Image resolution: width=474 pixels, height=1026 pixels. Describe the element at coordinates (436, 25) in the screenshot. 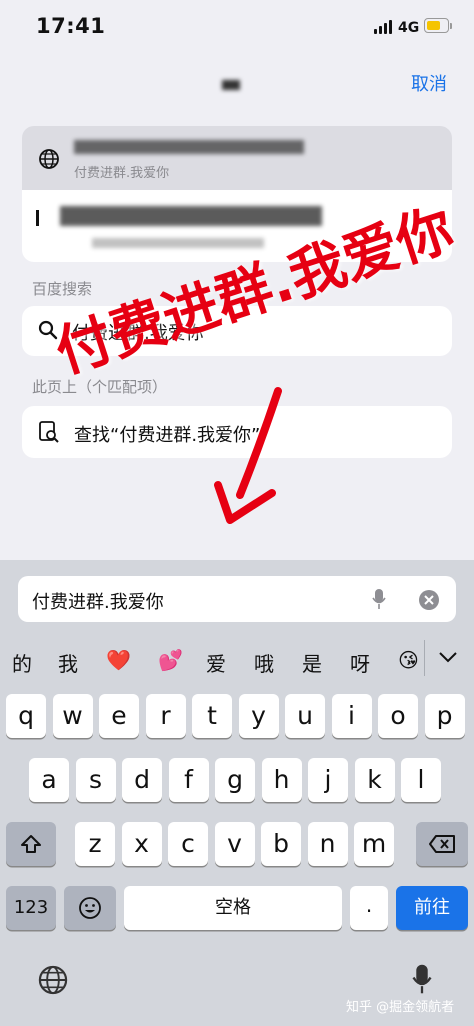

I see `battery-icon` at that location.